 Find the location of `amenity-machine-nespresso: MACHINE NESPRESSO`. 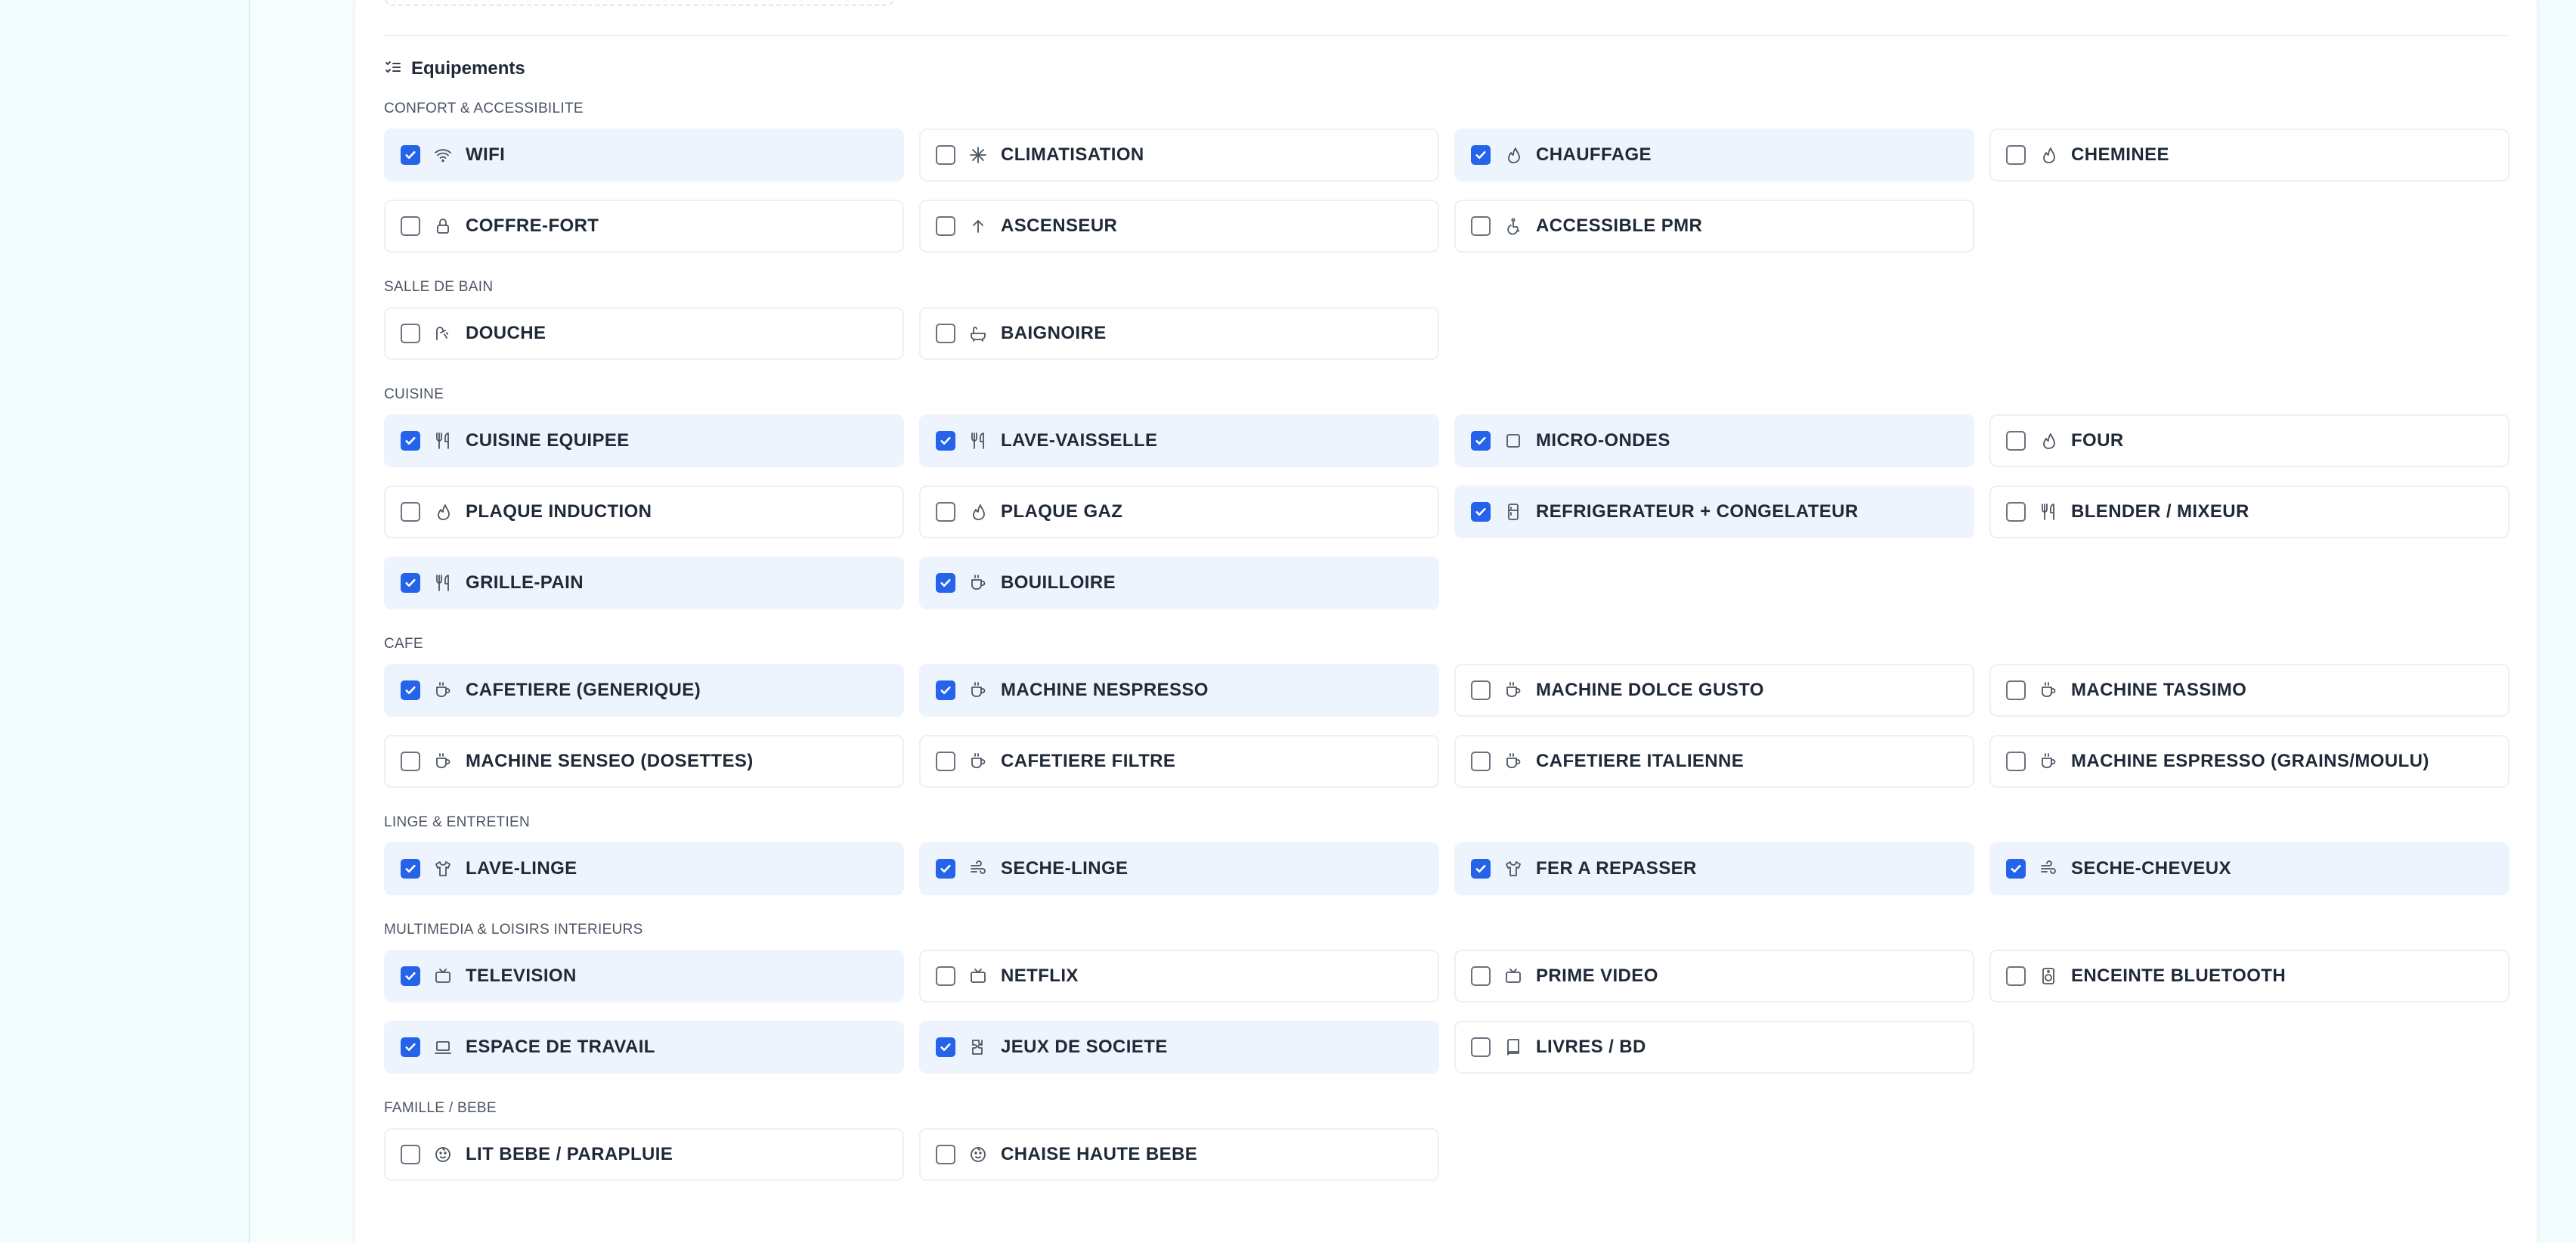

amenity-machine-nespresso: MACHINE NESPRESSO is located at coordinates (1179, 690).